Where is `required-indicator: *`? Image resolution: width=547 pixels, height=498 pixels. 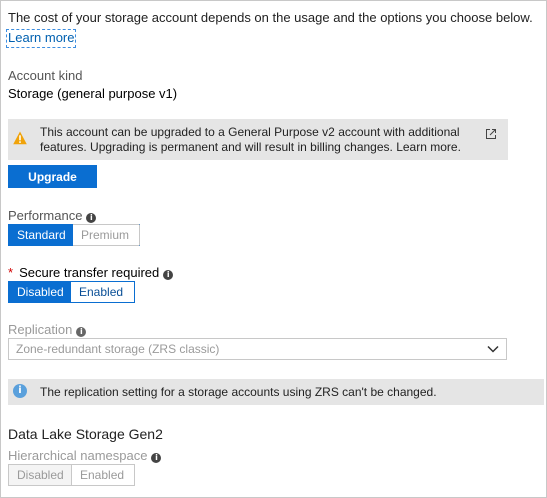
required-indicator: * is located at coordinates (11, 272).